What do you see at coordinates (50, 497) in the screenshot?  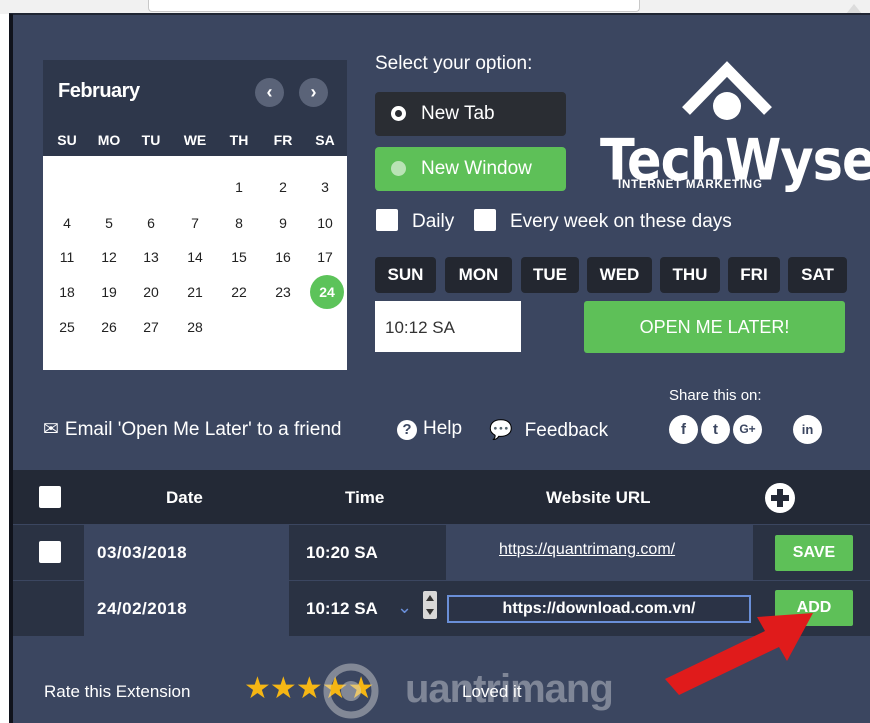 I see `select-all-checkbox` at bounding box center [50, 497].